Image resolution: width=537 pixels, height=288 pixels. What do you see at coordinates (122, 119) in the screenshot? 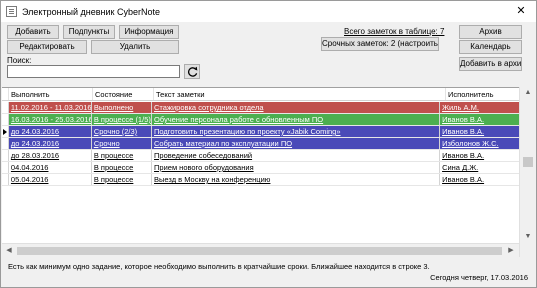
I see `cell-state: В процессе (1/5)` at bounding box center [122, 119].